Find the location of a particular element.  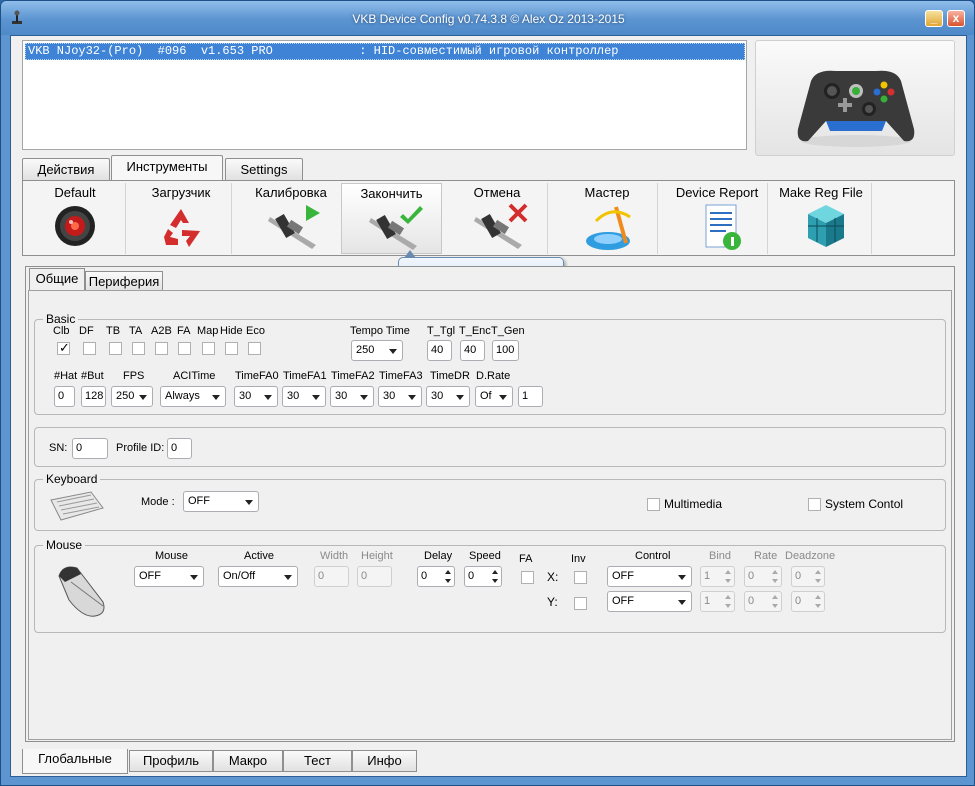

mouse-height-input: 0 is located at coordinates (374, 576).